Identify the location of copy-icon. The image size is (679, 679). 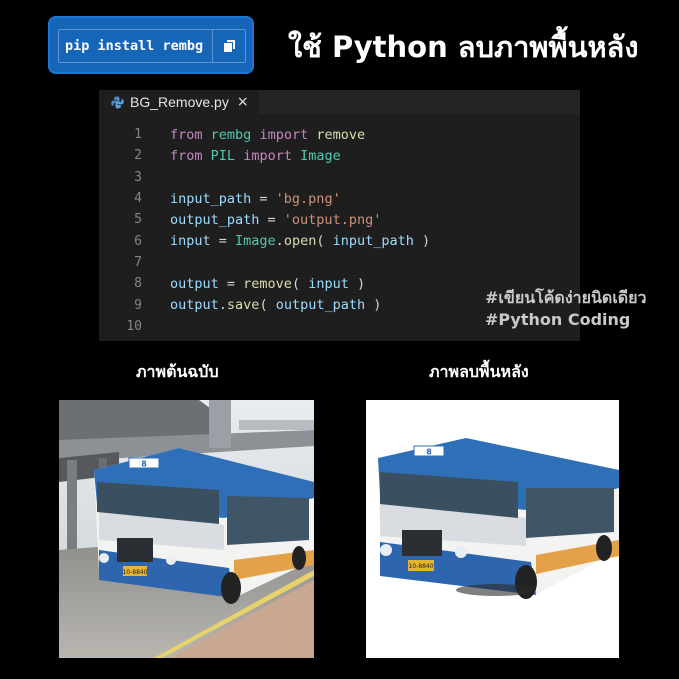
(229, 46).